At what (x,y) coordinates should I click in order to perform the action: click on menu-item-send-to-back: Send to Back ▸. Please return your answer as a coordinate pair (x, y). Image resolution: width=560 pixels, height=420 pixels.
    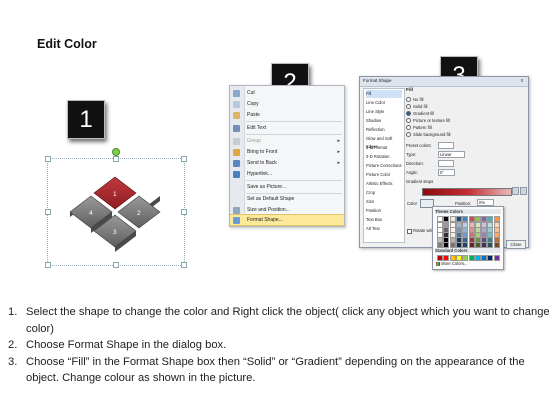
    Looking at the image, I should click on (287, 163).